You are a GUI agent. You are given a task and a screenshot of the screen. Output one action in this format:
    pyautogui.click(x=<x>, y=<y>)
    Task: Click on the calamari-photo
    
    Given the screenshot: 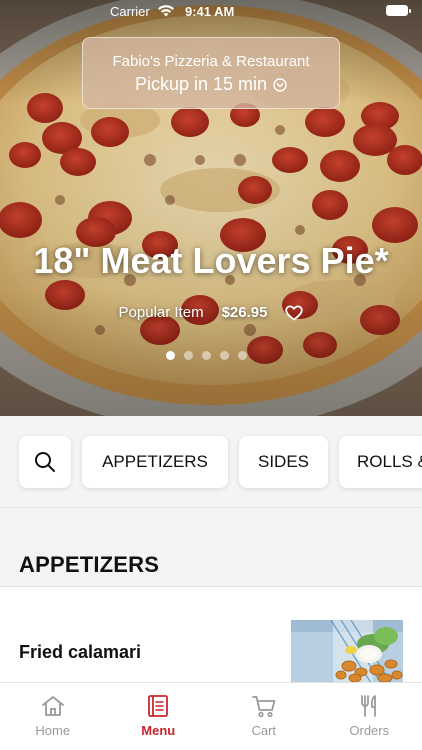 What is the action you would take?
    pyautogui.click(x=347, y=651)
    